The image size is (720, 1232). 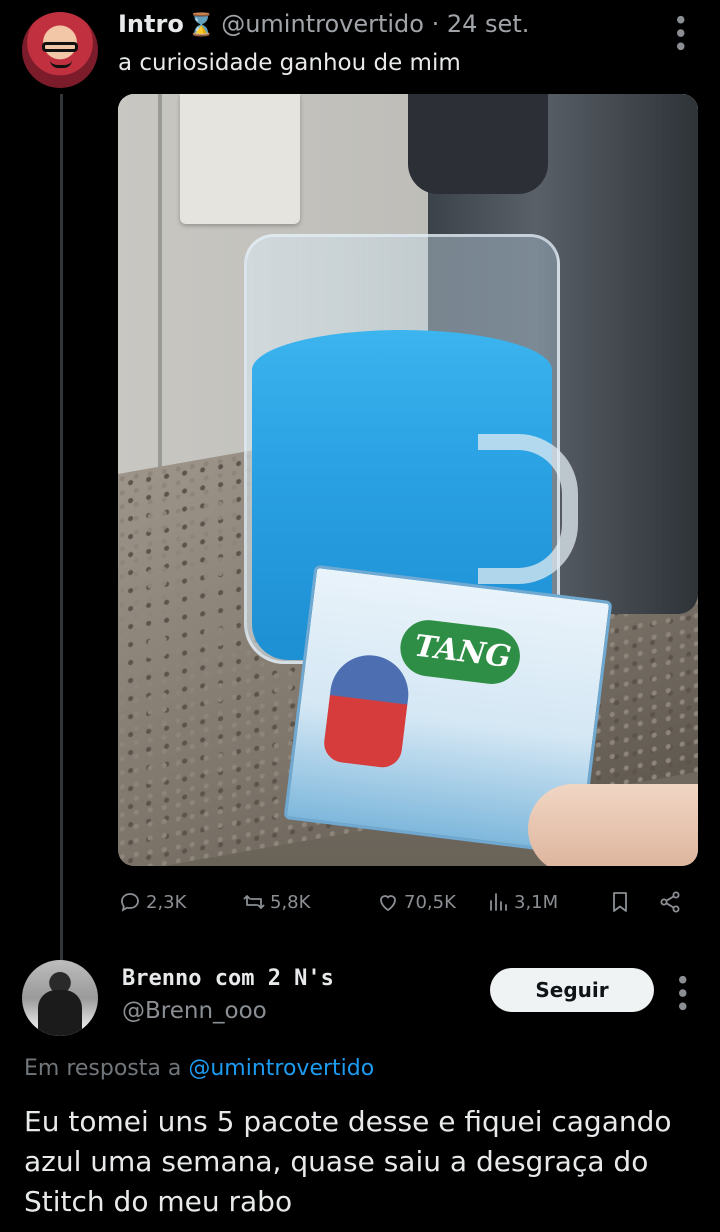 I want to click on retweet-button: 5,8K, so click(x=276, y=902).